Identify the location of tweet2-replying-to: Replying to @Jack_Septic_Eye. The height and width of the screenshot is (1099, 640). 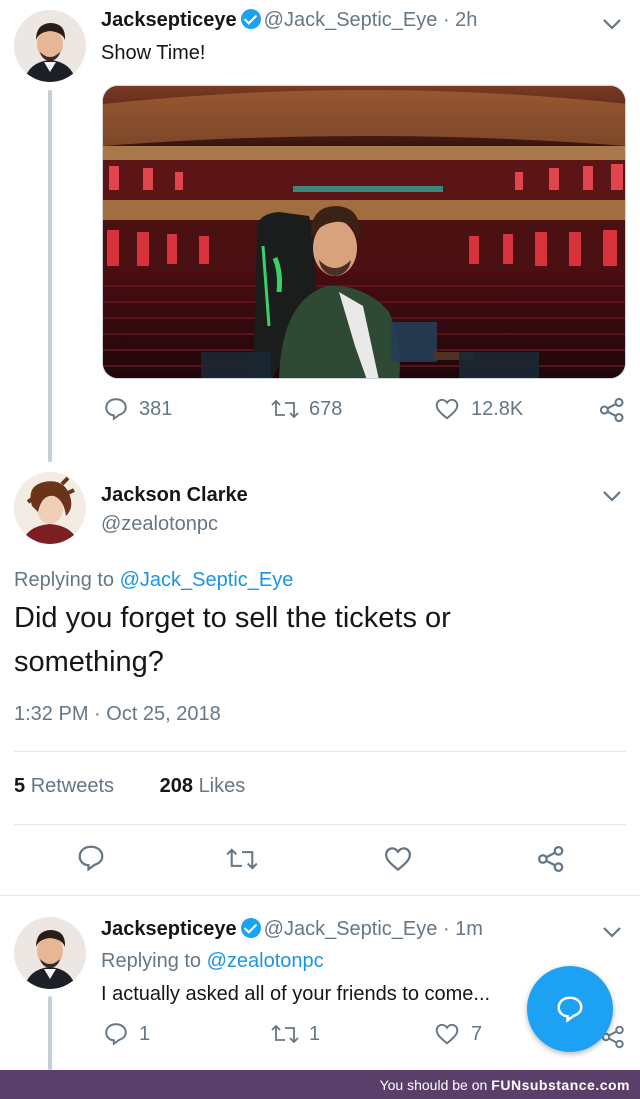
(153, 580).